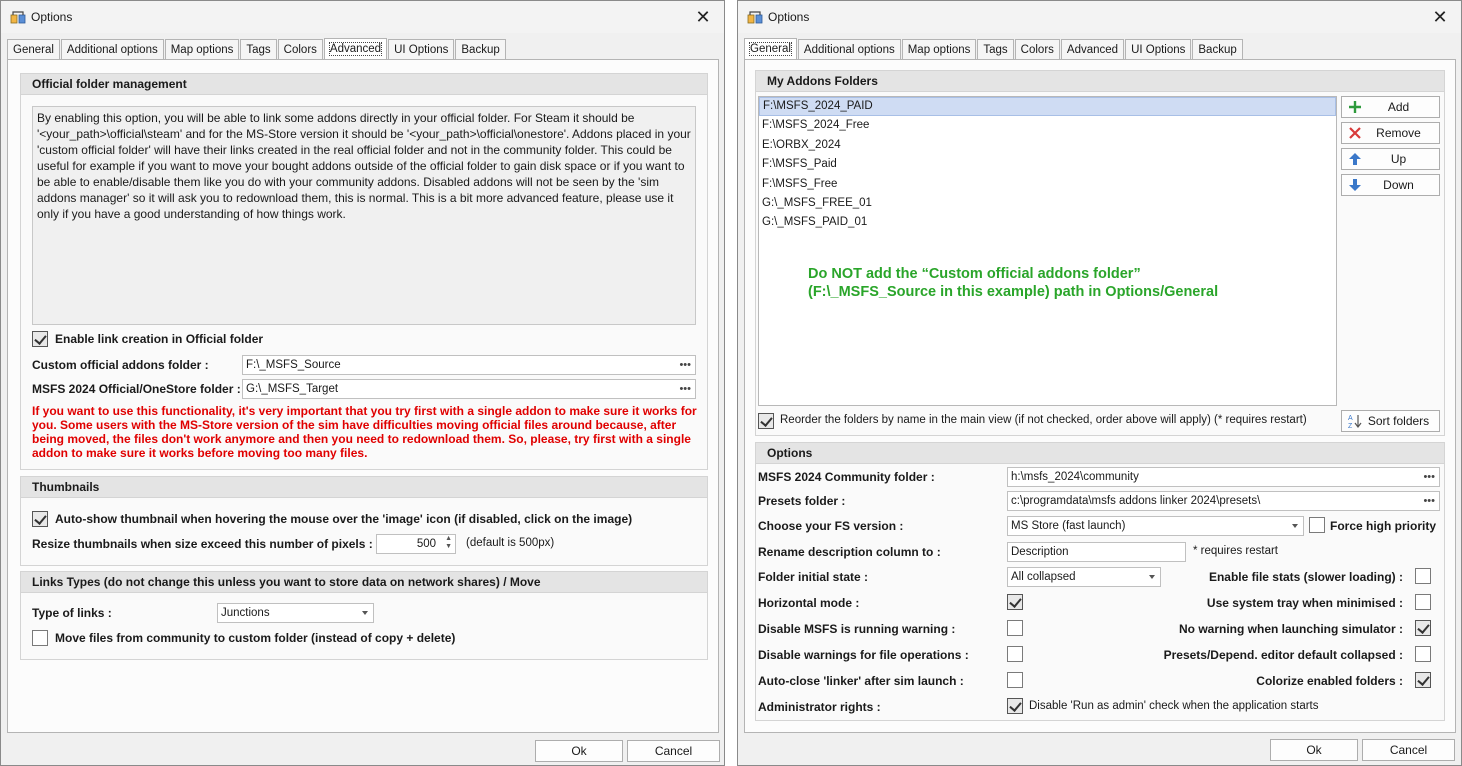 Image resolution: width=1462 pixels, height=766 pixels. I want to click on enable-link-creation-checkbox, so click(40, 339).